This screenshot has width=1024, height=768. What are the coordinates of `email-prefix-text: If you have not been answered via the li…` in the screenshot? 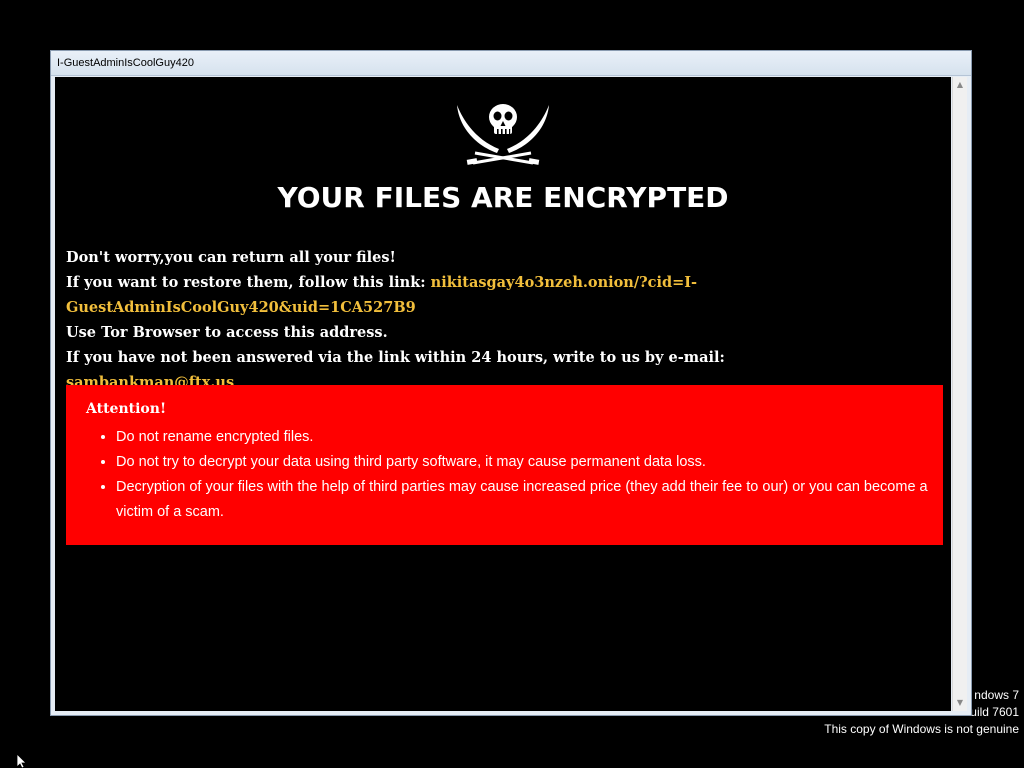 It's located at (395, 357).